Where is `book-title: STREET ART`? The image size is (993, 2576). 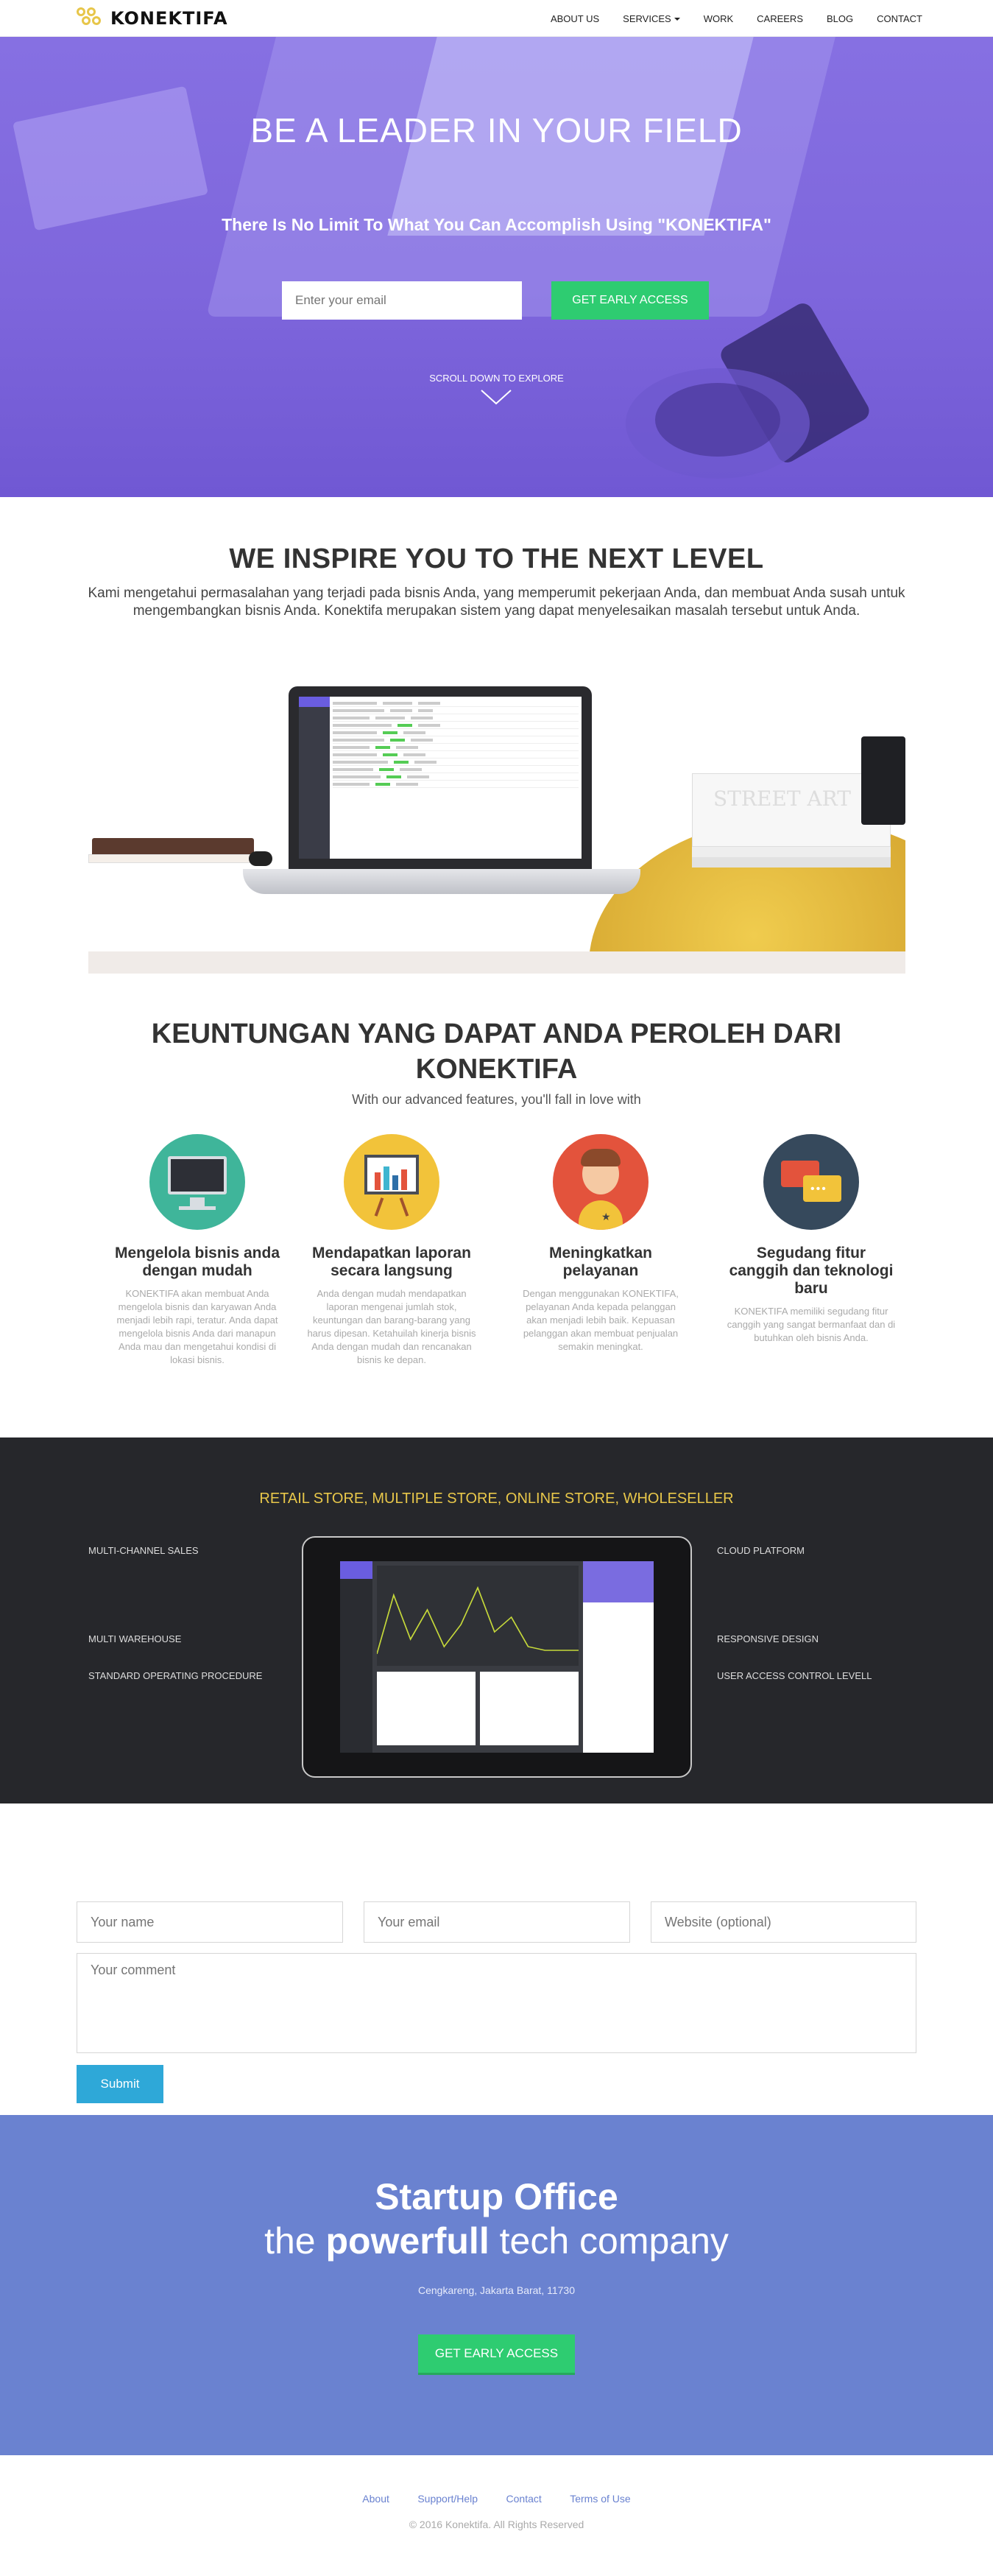 book-title: STREET ART is located at coordinates (782, 798).